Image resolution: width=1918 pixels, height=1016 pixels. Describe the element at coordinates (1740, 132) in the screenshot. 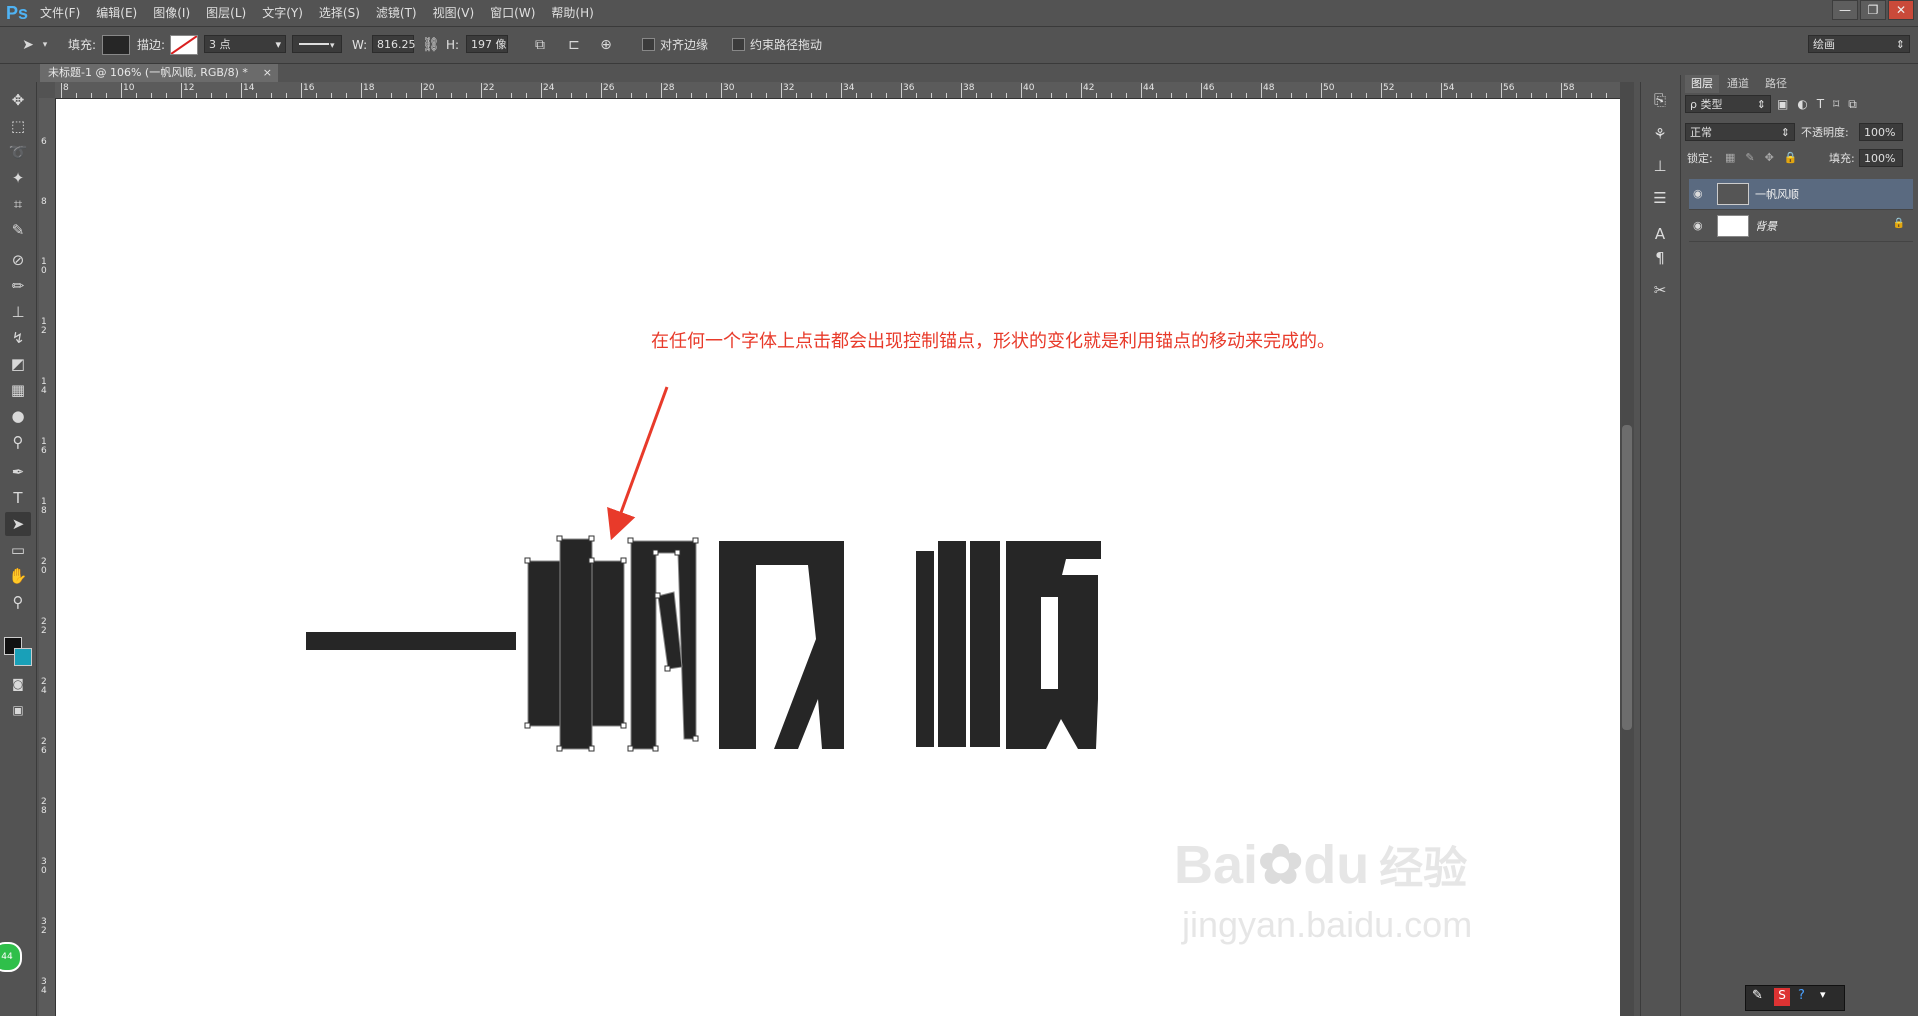

I see `blend-mode-select: 正常 ⇕` at that location.